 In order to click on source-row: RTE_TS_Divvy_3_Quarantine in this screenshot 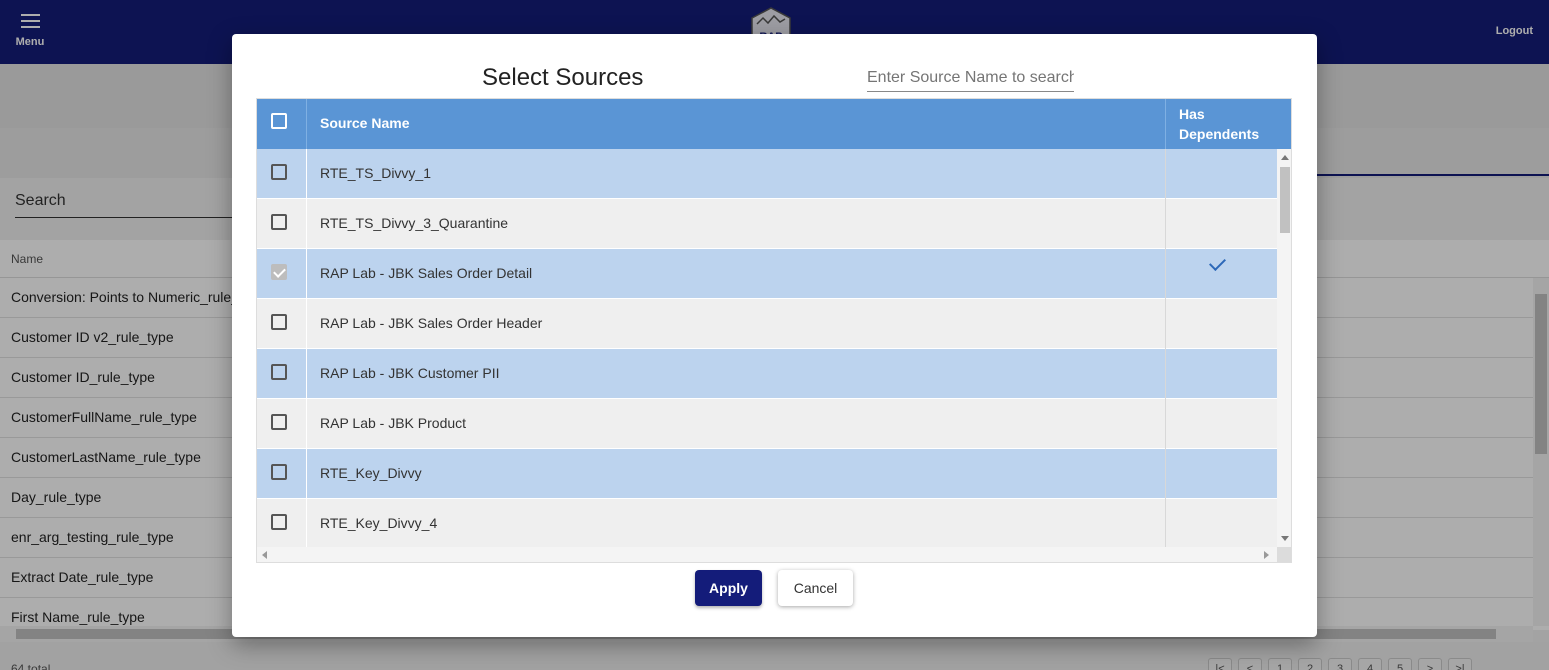, I will do `click(767, 224)`.